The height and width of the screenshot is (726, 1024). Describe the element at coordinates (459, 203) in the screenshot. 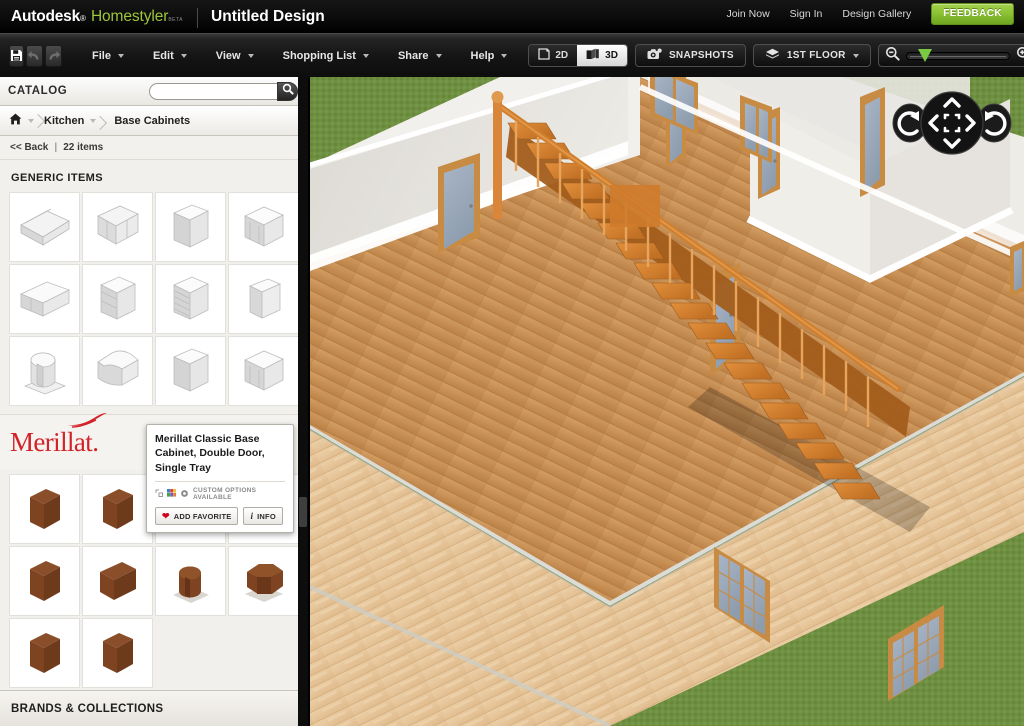

I see `door-left-wall` at that location.